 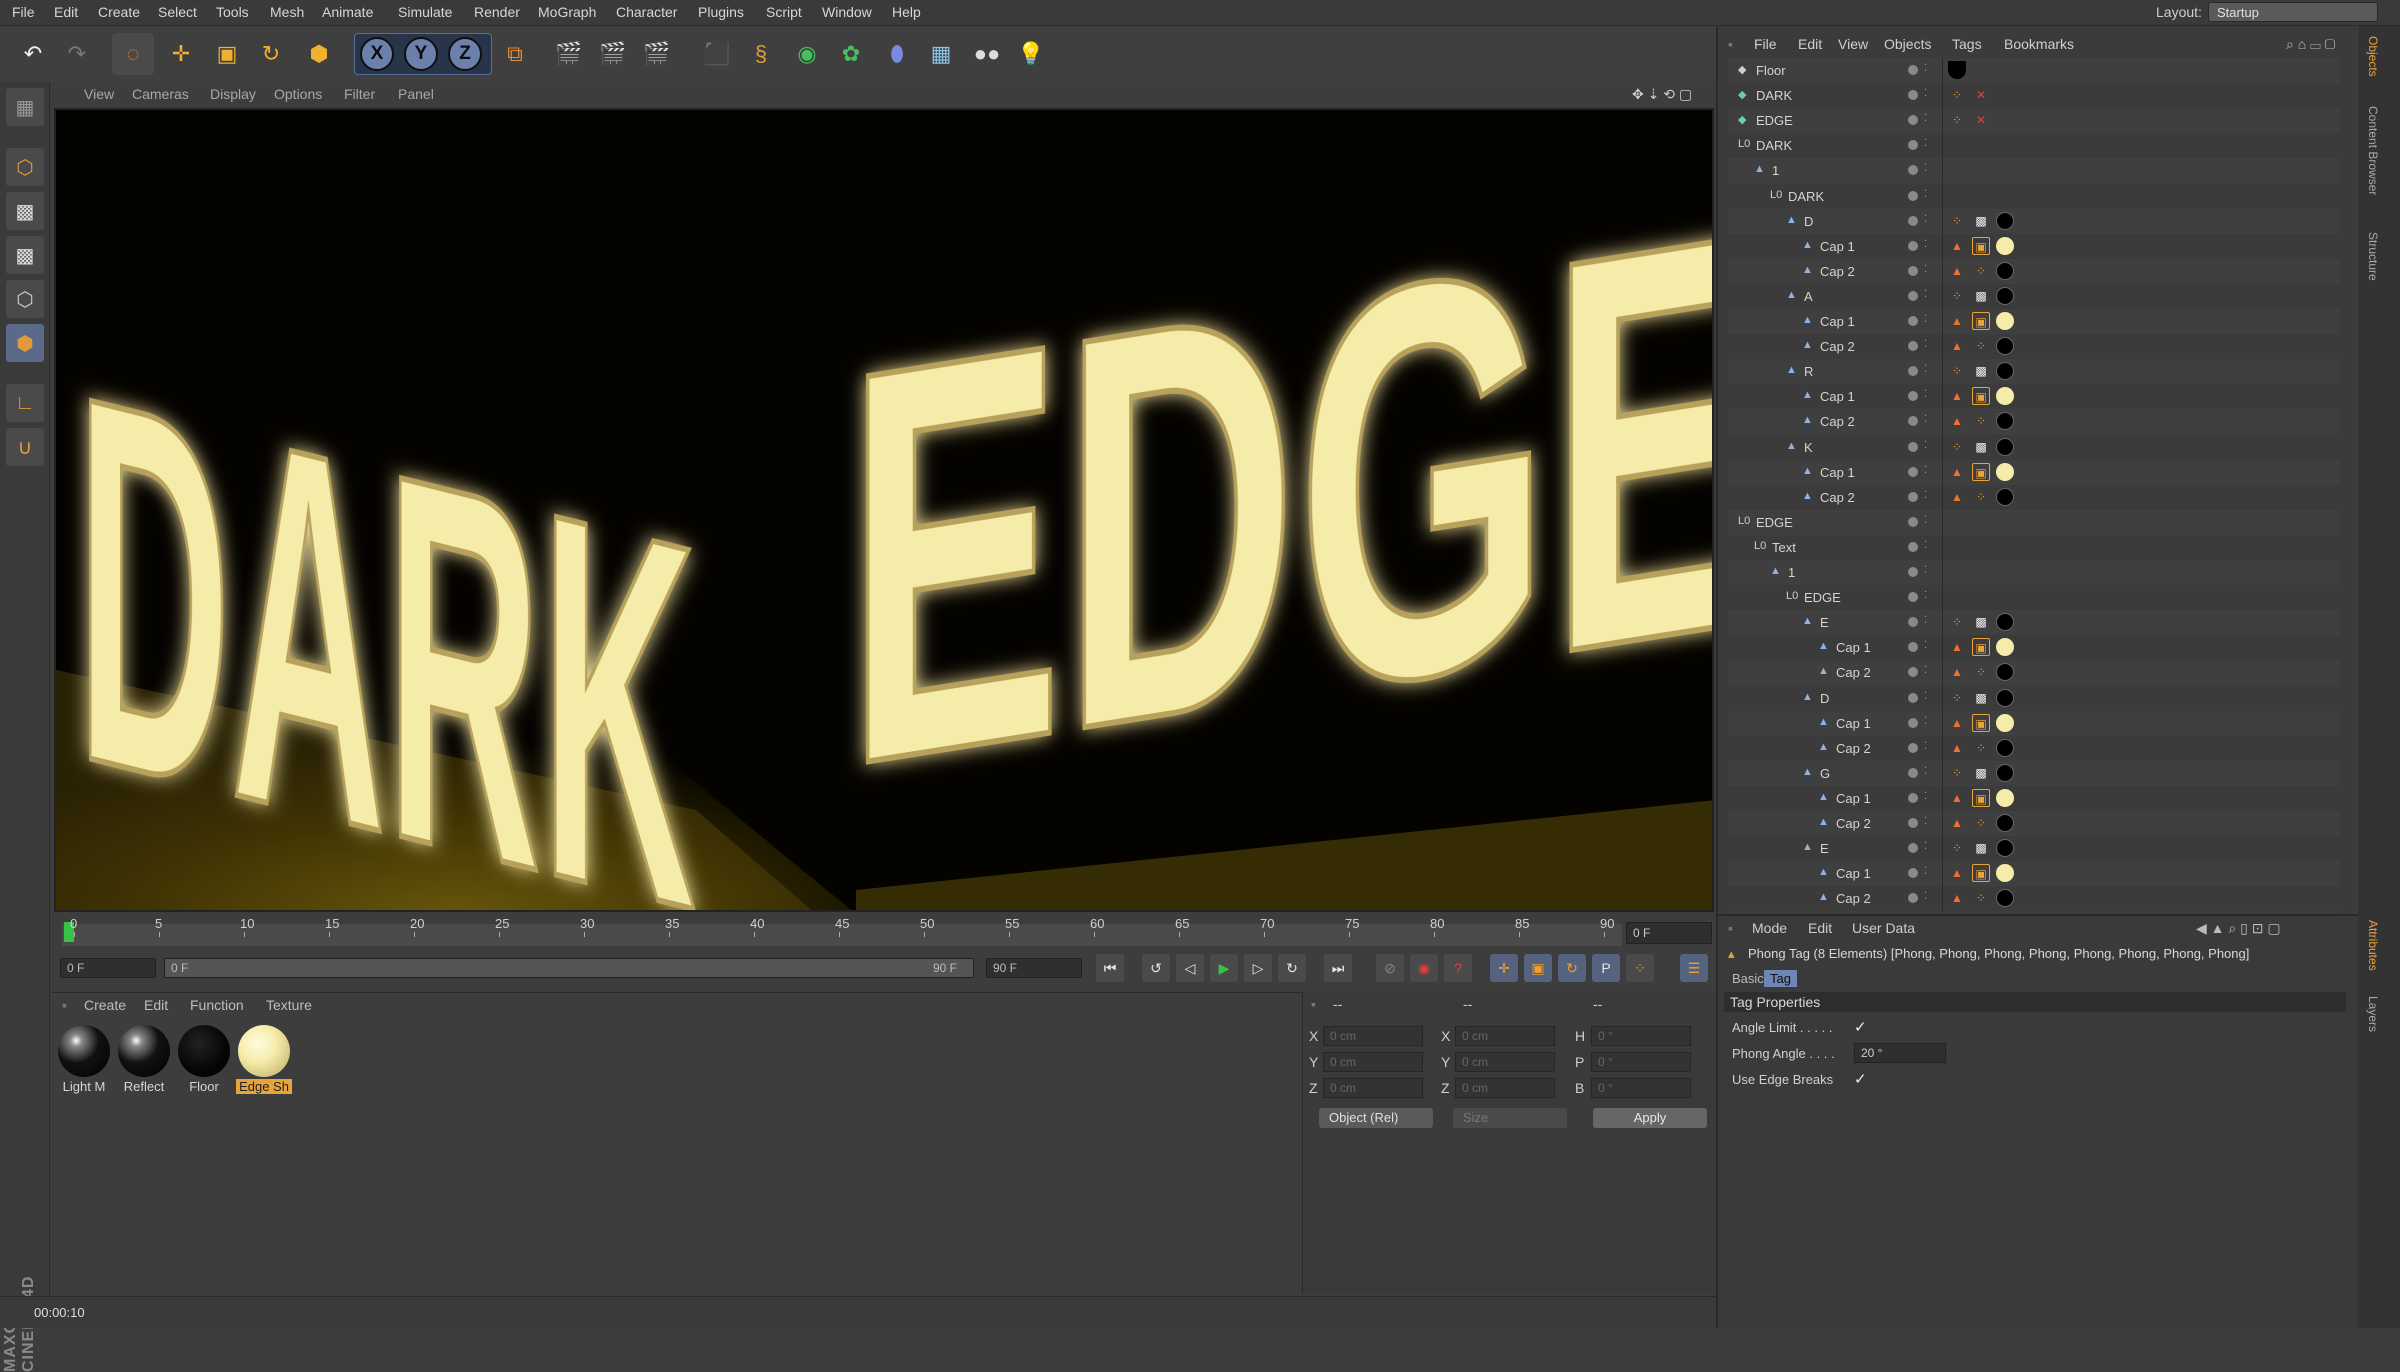 I want to click on object-row: ▲ R ⁚ ⁘ ▩, so click(x=2034, y=372).